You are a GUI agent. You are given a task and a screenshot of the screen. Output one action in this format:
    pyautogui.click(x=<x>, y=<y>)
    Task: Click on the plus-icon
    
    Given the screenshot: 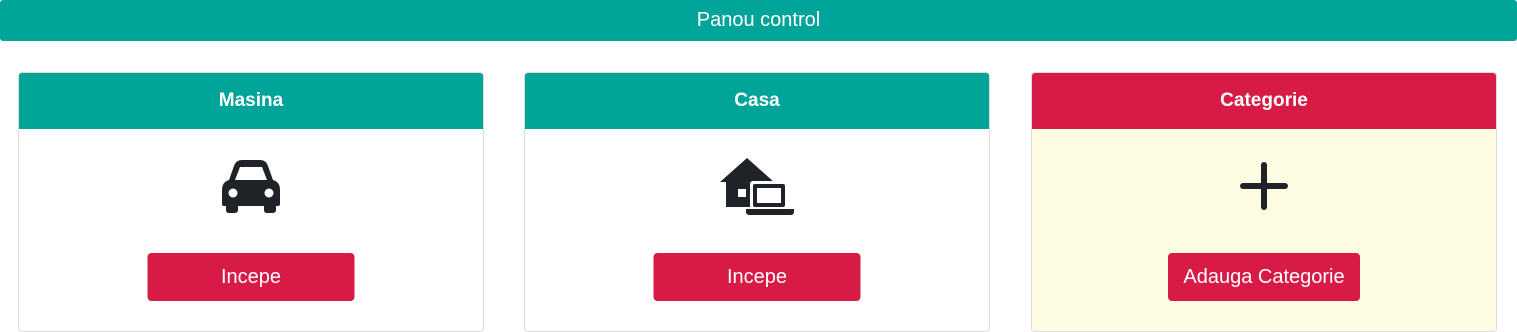 What is the action you would take?
    pyautogui.click(x=1264, y=186)
    